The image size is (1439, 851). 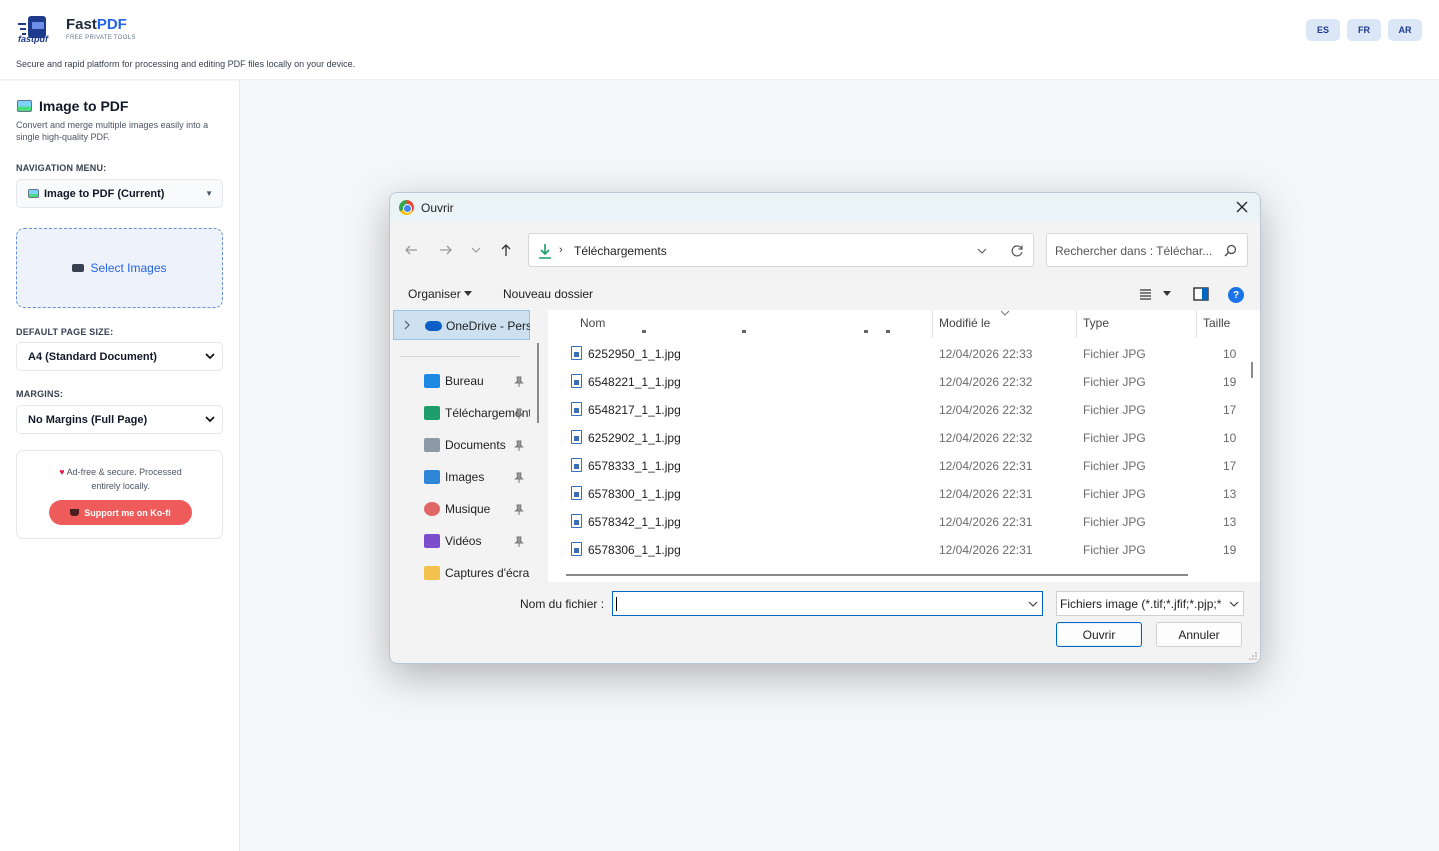 What do you see at coordinates (1096, 325) in the screenshot?
I see `column-header-type: Type` at bounding box center [1096, 325].